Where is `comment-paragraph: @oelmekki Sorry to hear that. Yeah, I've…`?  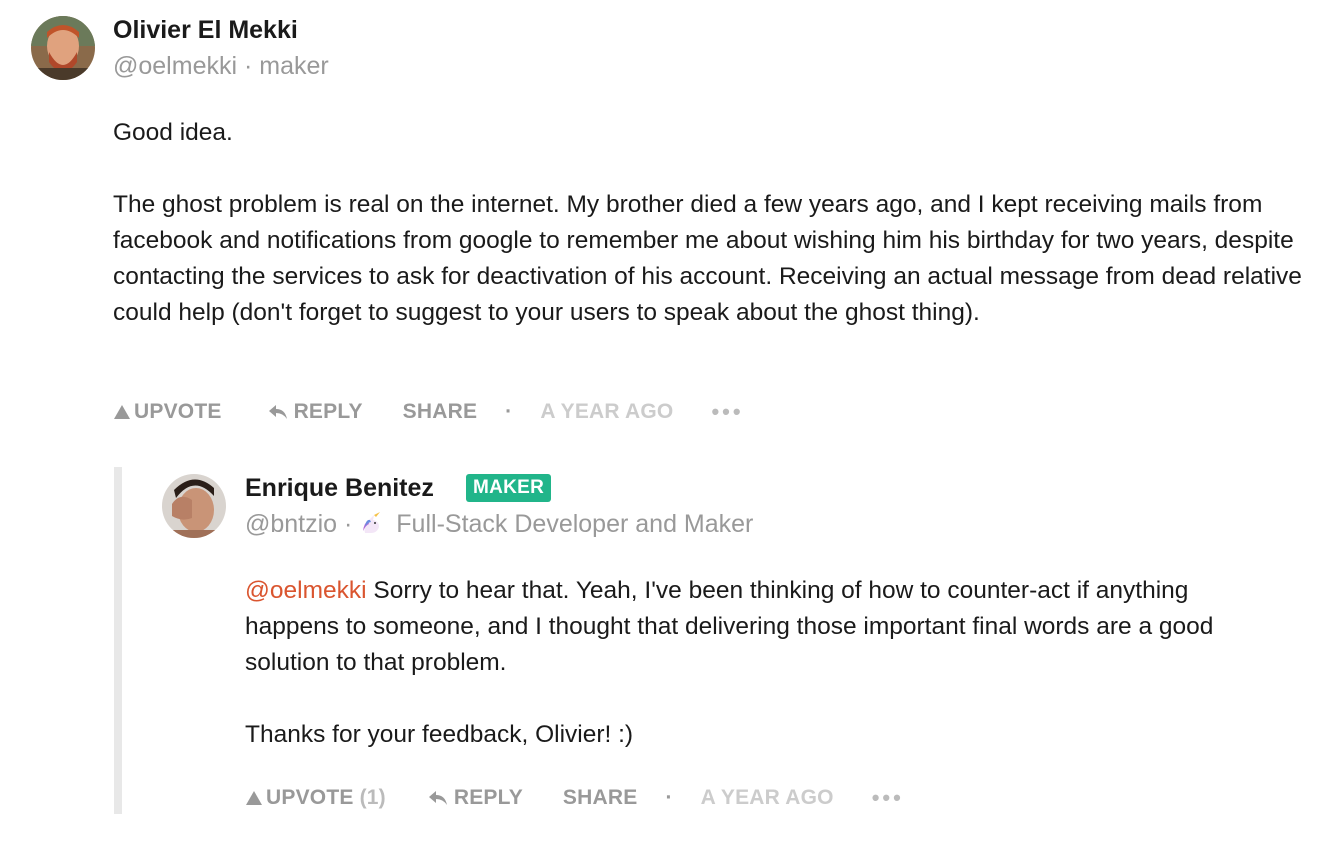 comment-paragraph: @oelmekki Sorry to hear that. Yeah, I've… is located at coordinates (755, 627).